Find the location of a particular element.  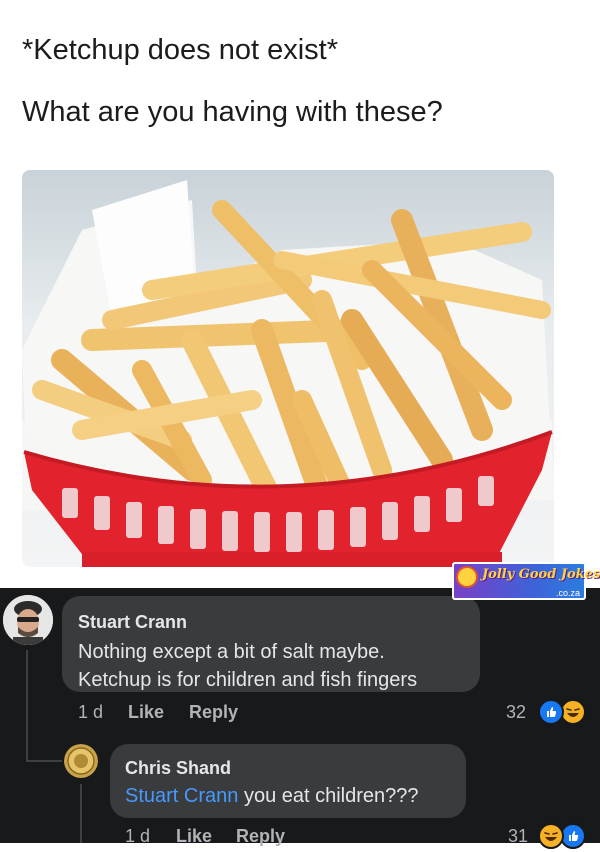

avatar-stuart-crann is located at coordinates (28, 620).